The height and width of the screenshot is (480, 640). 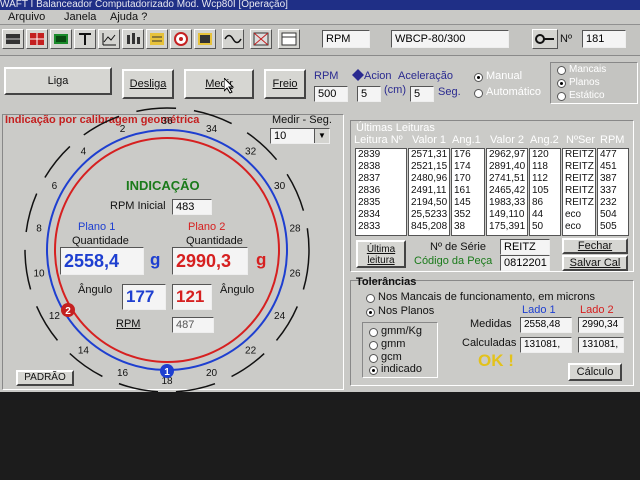 What do you see at coordinates (370, 312) in the screenshot?
I see `tol-planos-radio` at bounding box center [370, 312].